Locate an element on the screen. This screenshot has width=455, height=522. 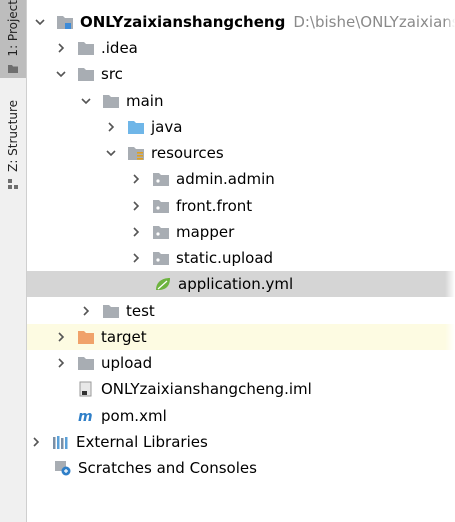
tree-item-label: resources is located at coordinates (187, 153).